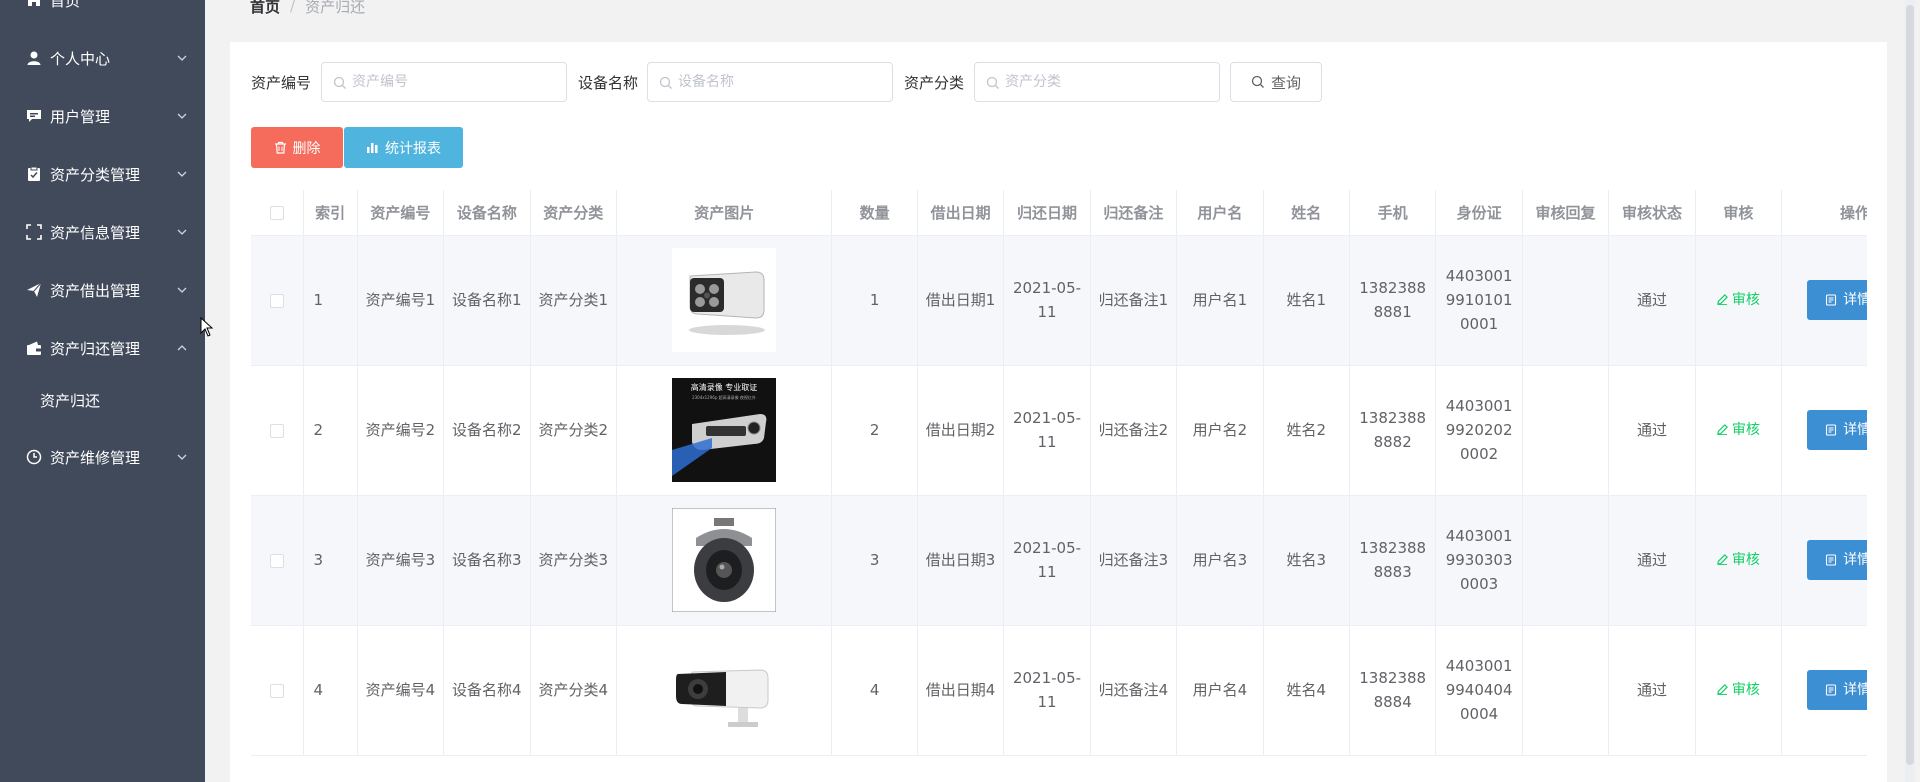 The height and width of the screenshot is (782, 1920). Describe the element at coordinates (1393, 430) in the screenshot. I see `phone-cell: 13823888882` at that location.